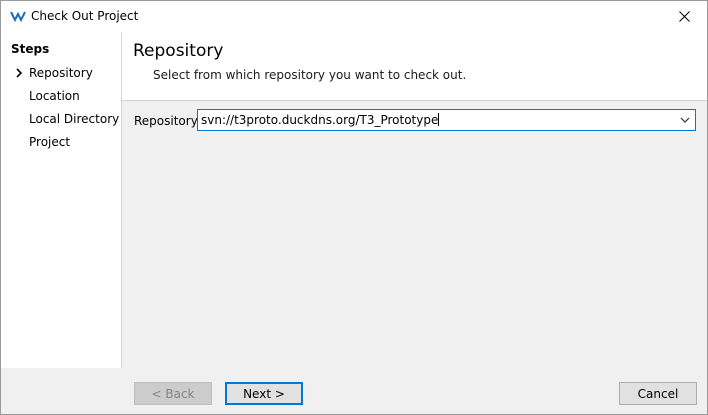 The width and height of the screenshot is (708, 415). Describe the element at coordinates (167, 121) in the screenshot. I see `repository-label: Repository:` at that location.